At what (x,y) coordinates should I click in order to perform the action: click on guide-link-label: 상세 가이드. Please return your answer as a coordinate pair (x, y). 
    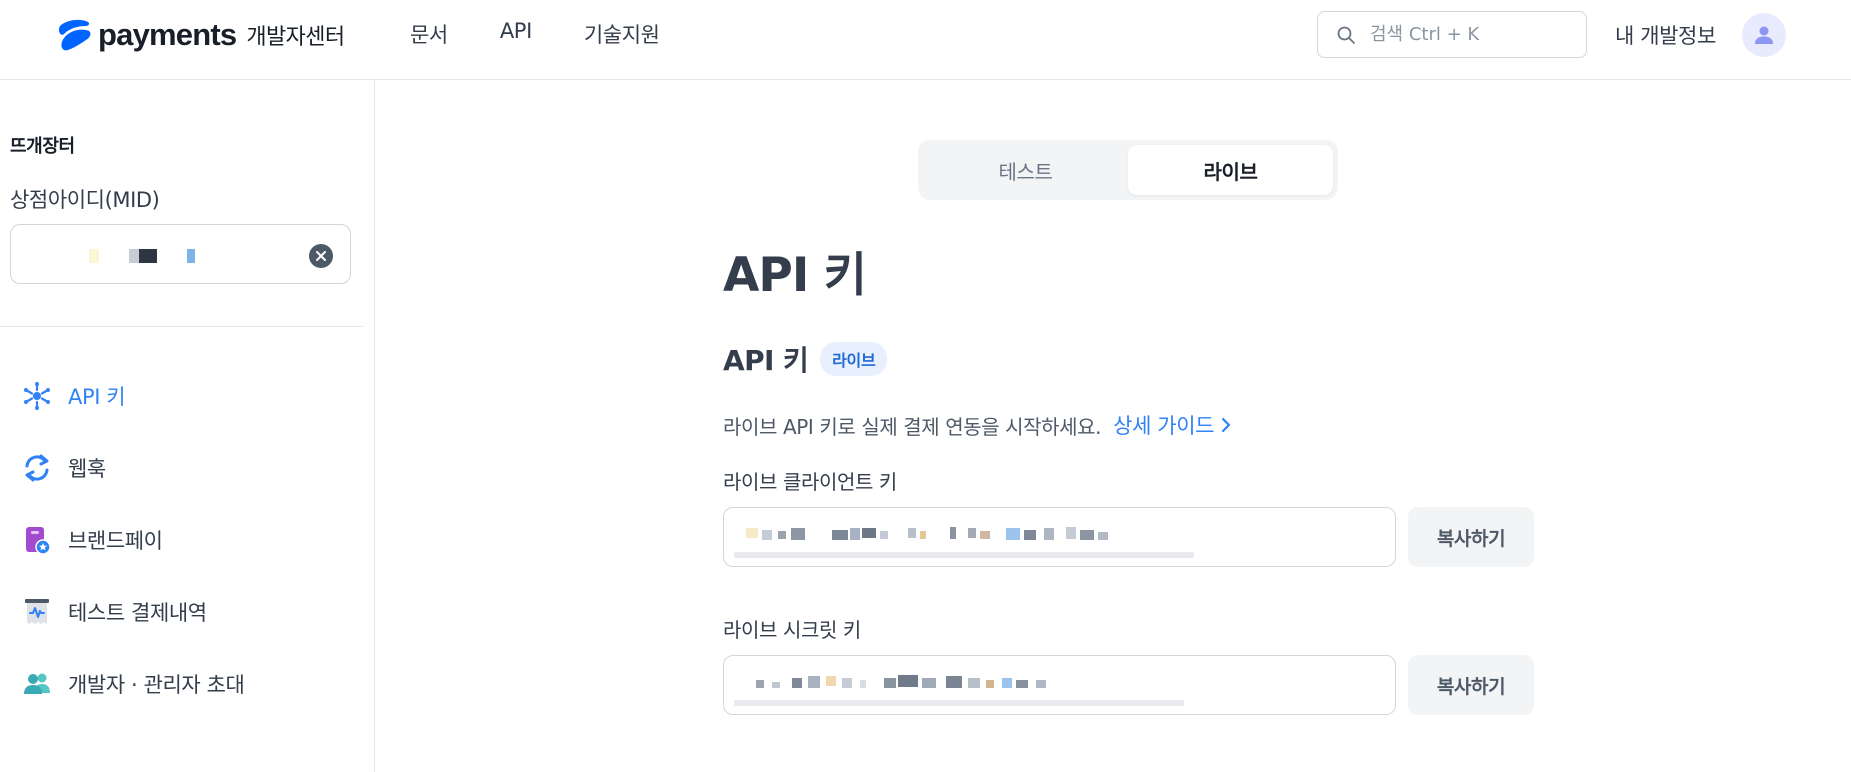
    Looking at the image, I should click on (1164, 426).